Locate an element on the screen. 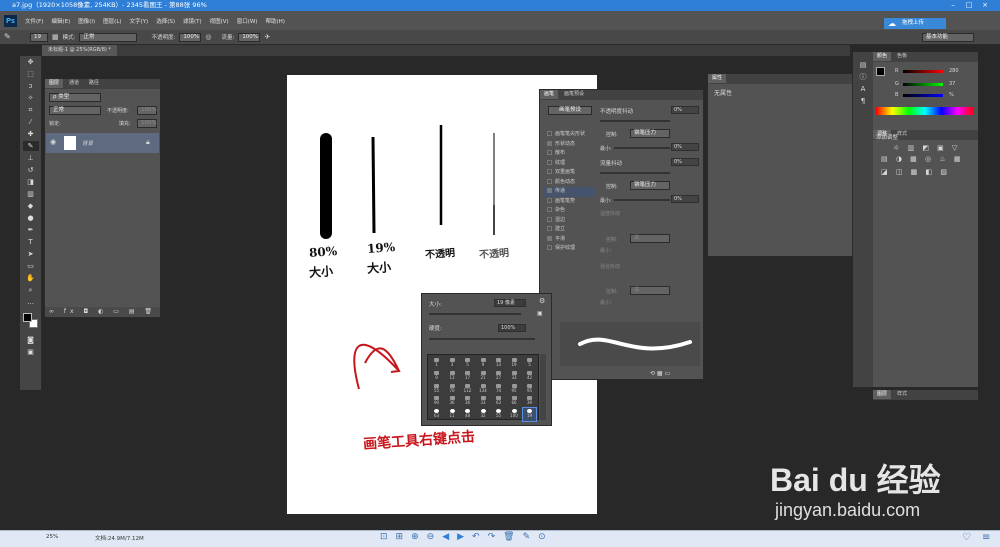 This screenshot has width=1000, height=547. preset-tile: 27 is located at coordinates (498, 376).